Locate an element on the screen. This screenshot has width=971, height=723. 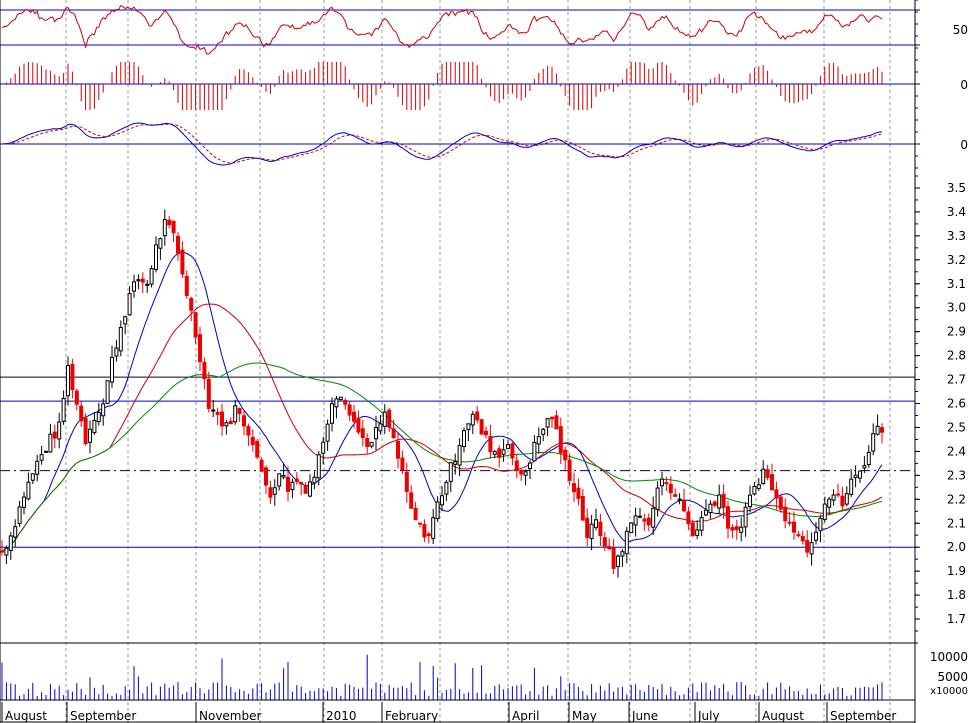
price-tick-label: 1.9 is located at coordinates (956, 571).